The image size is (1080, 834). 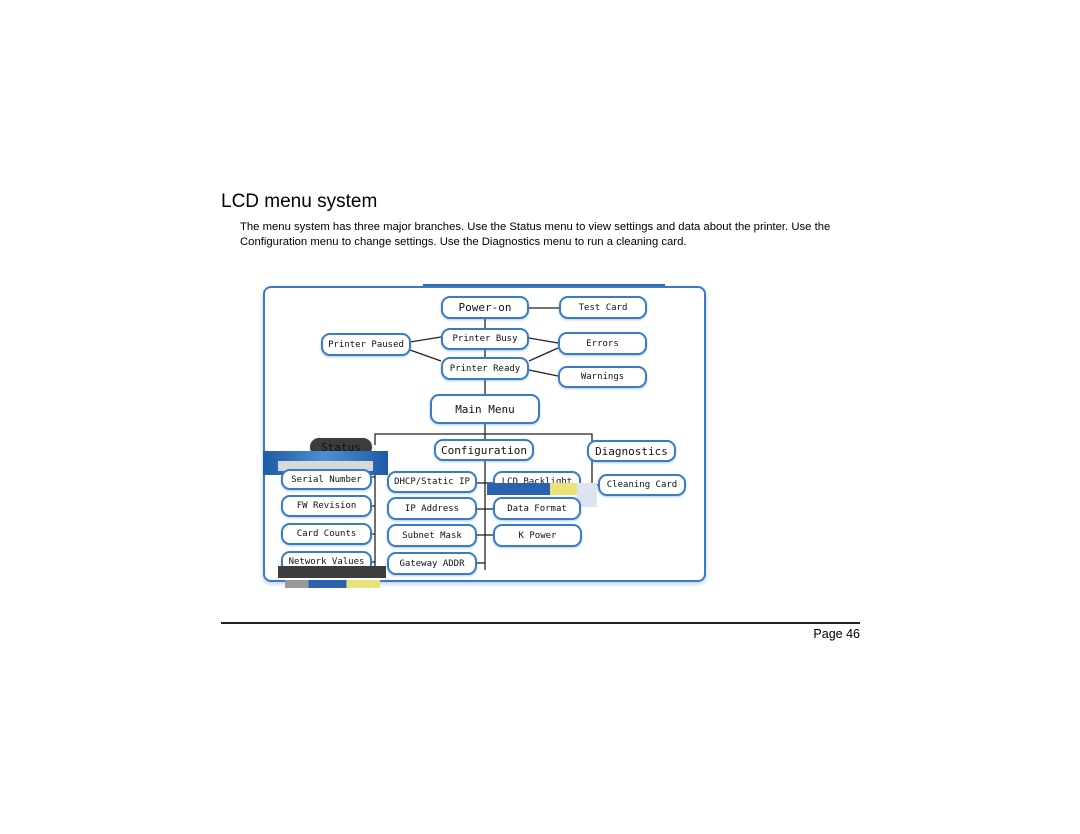 What do you see at coordinates (537, 508) in the screenshot?
I see `node-data-format: Data Format` at bounding box center [537, 508].